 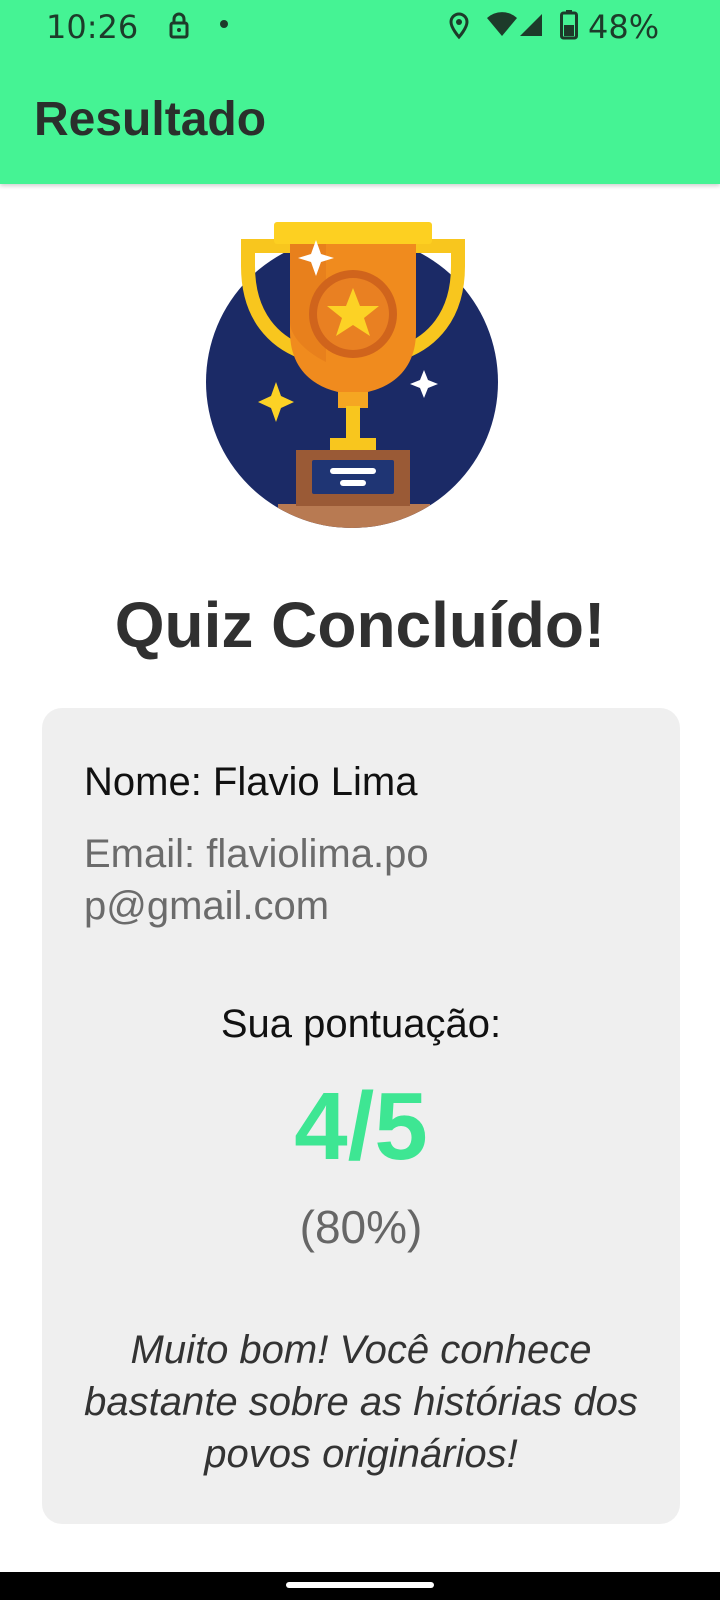 I want to click on trophy-icon, so click(x=352, y=375).